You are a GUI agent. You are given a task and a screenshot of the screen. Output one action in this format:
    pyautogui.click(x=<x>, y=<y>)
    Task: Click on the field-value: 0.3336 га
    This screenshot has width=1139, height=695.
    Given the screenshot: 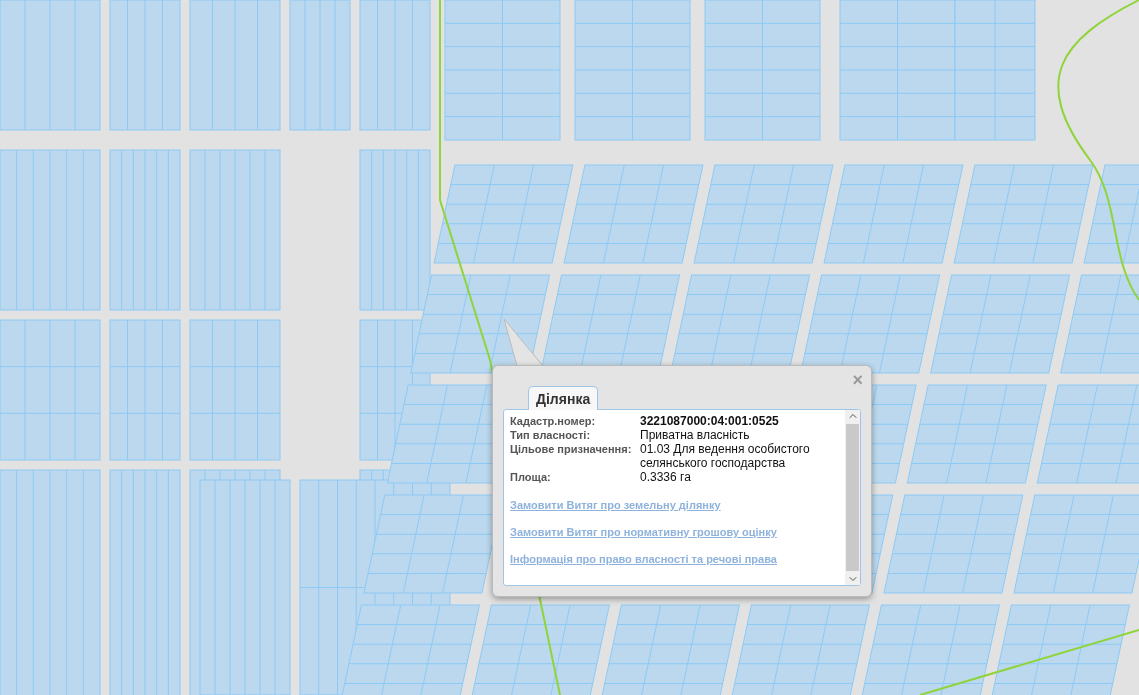 What is the action you would take?
    pyautogui.click(x=666, y=477)
    